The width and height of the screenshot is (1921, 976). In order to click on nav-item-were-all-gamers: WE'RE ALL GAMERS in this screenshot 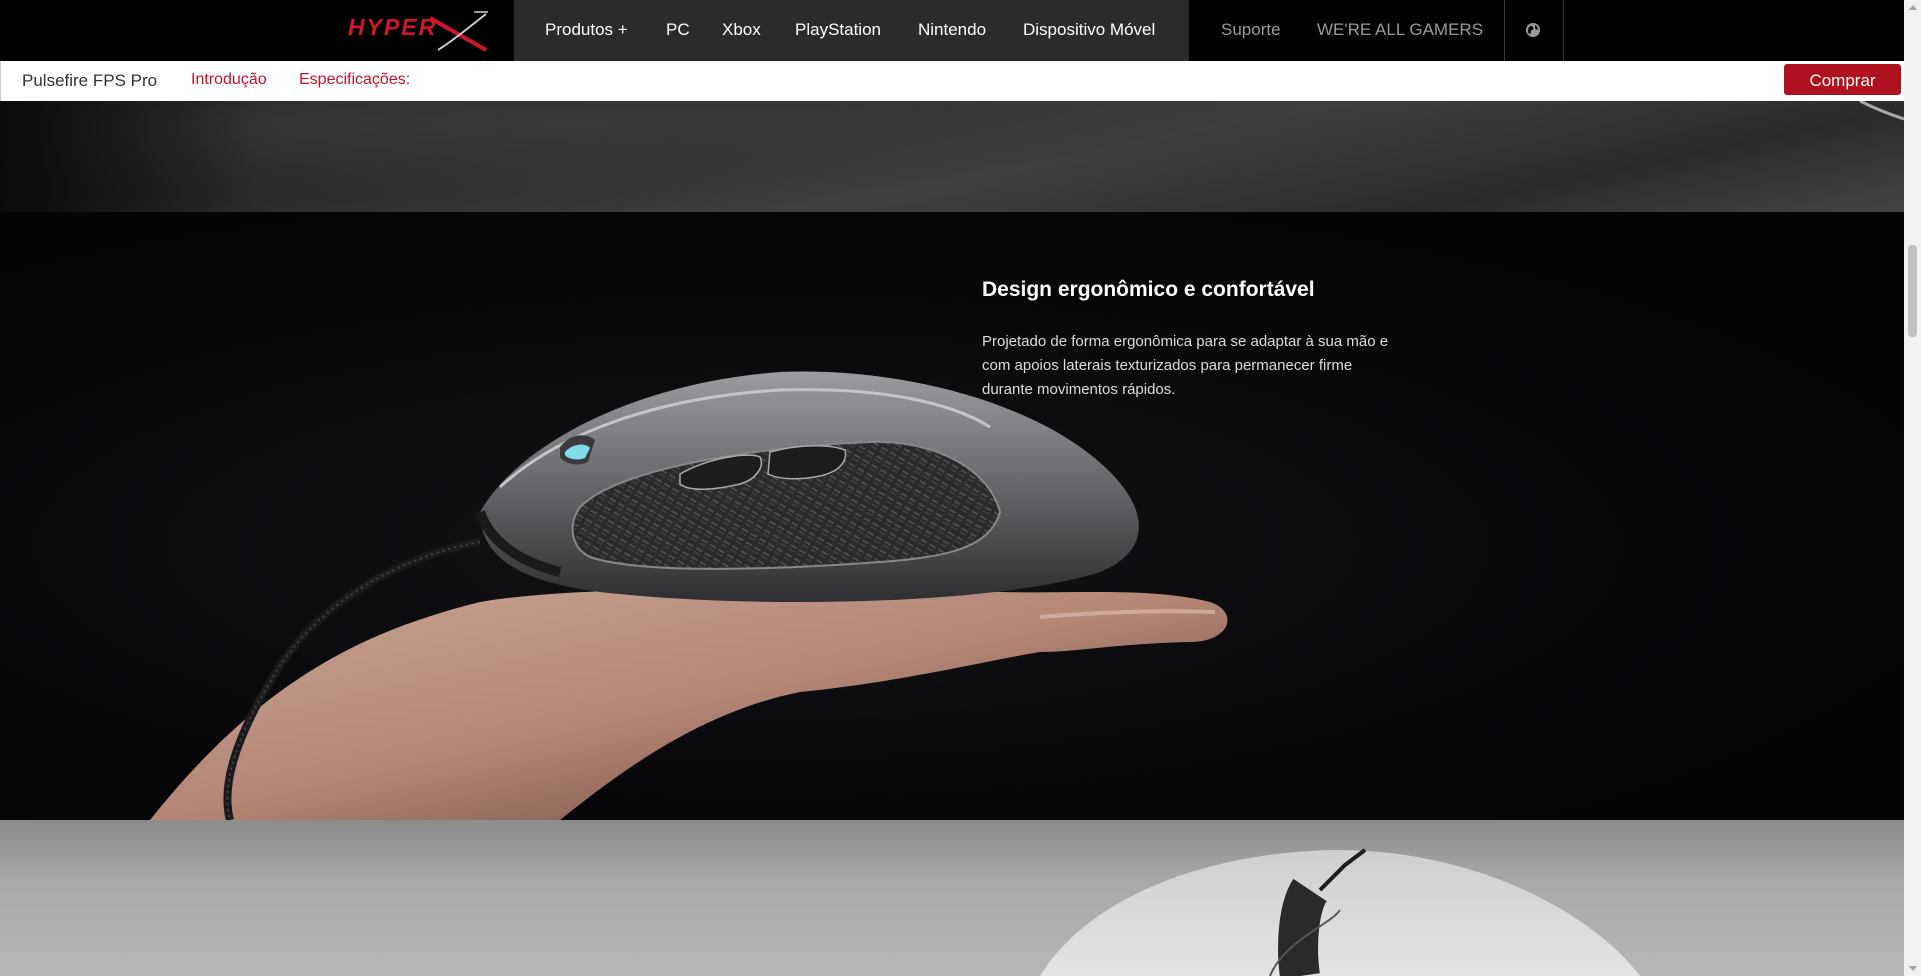, I will do `click(1400, 30)`.